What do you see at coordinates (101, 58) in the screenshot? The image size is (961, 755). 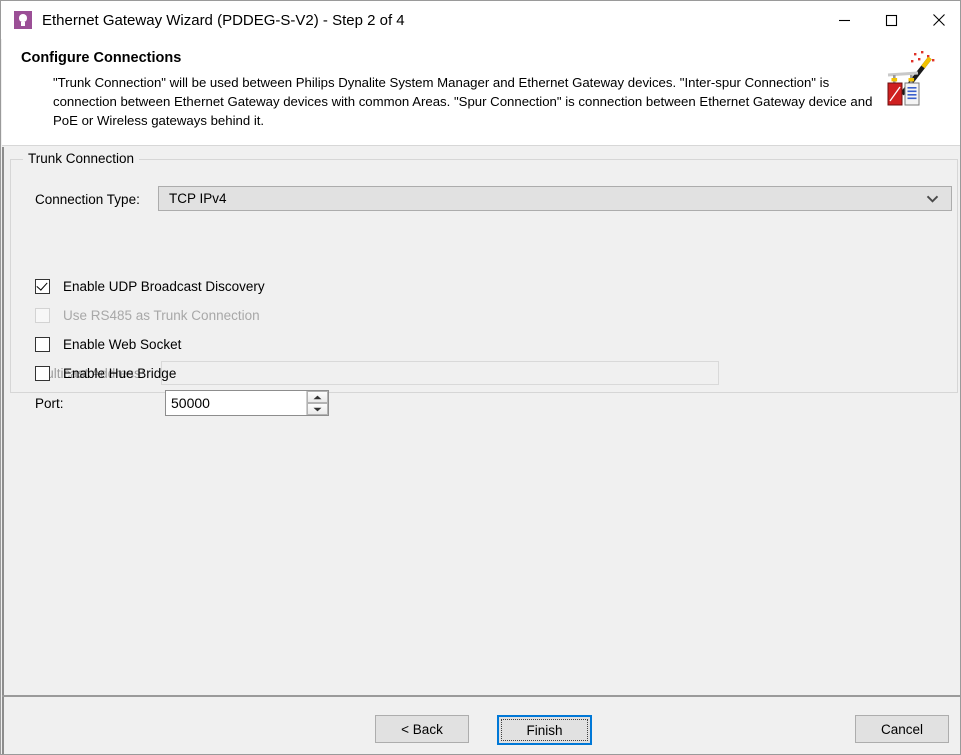 I see `page-title: Configure Connections` at bounding box center [101, 58].